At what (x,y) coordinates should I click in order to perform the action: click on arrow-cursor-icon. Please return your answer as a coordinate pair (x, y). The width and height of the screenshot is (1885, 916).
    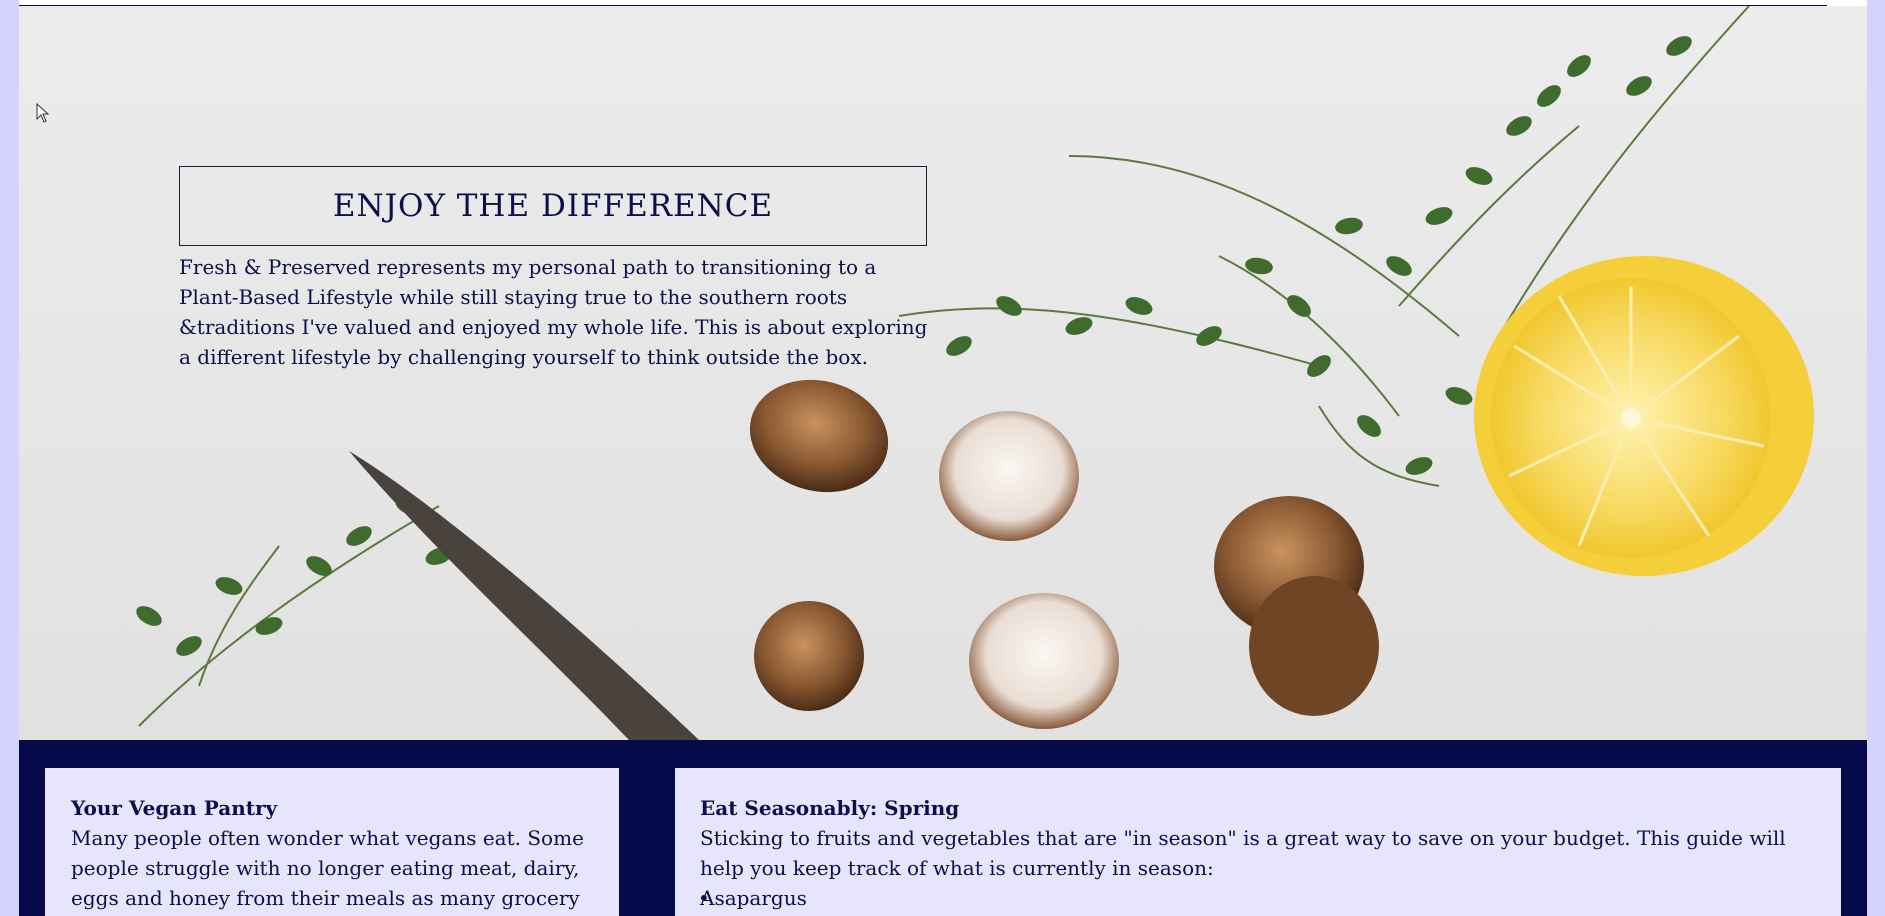
    Looking at the image, I should click on (43, 113).